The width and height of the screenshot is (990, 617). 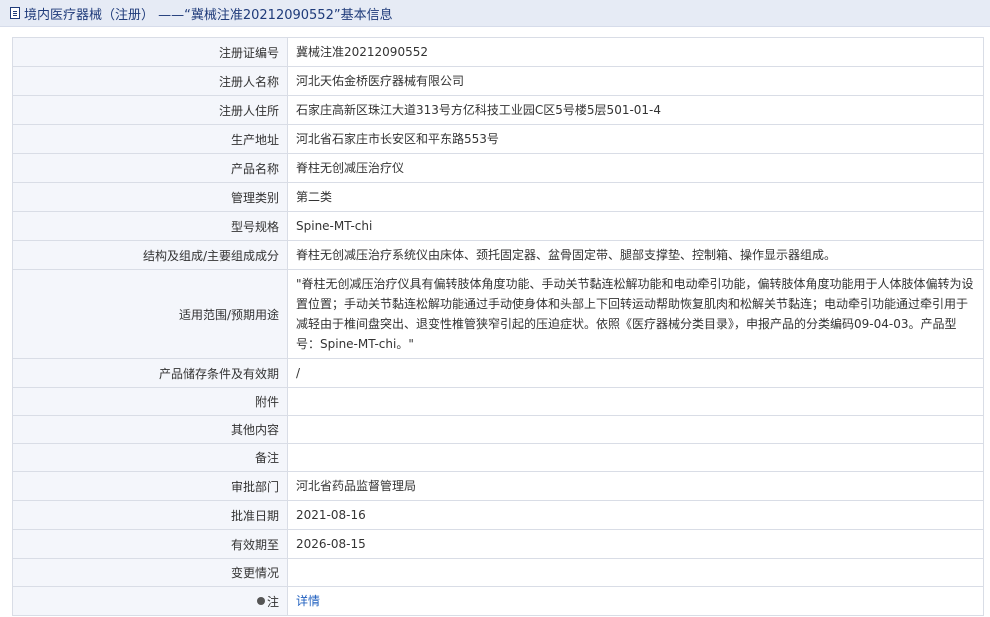 I want to click on field-value: 冀械注准20212090552, so click(x=635, y=52).